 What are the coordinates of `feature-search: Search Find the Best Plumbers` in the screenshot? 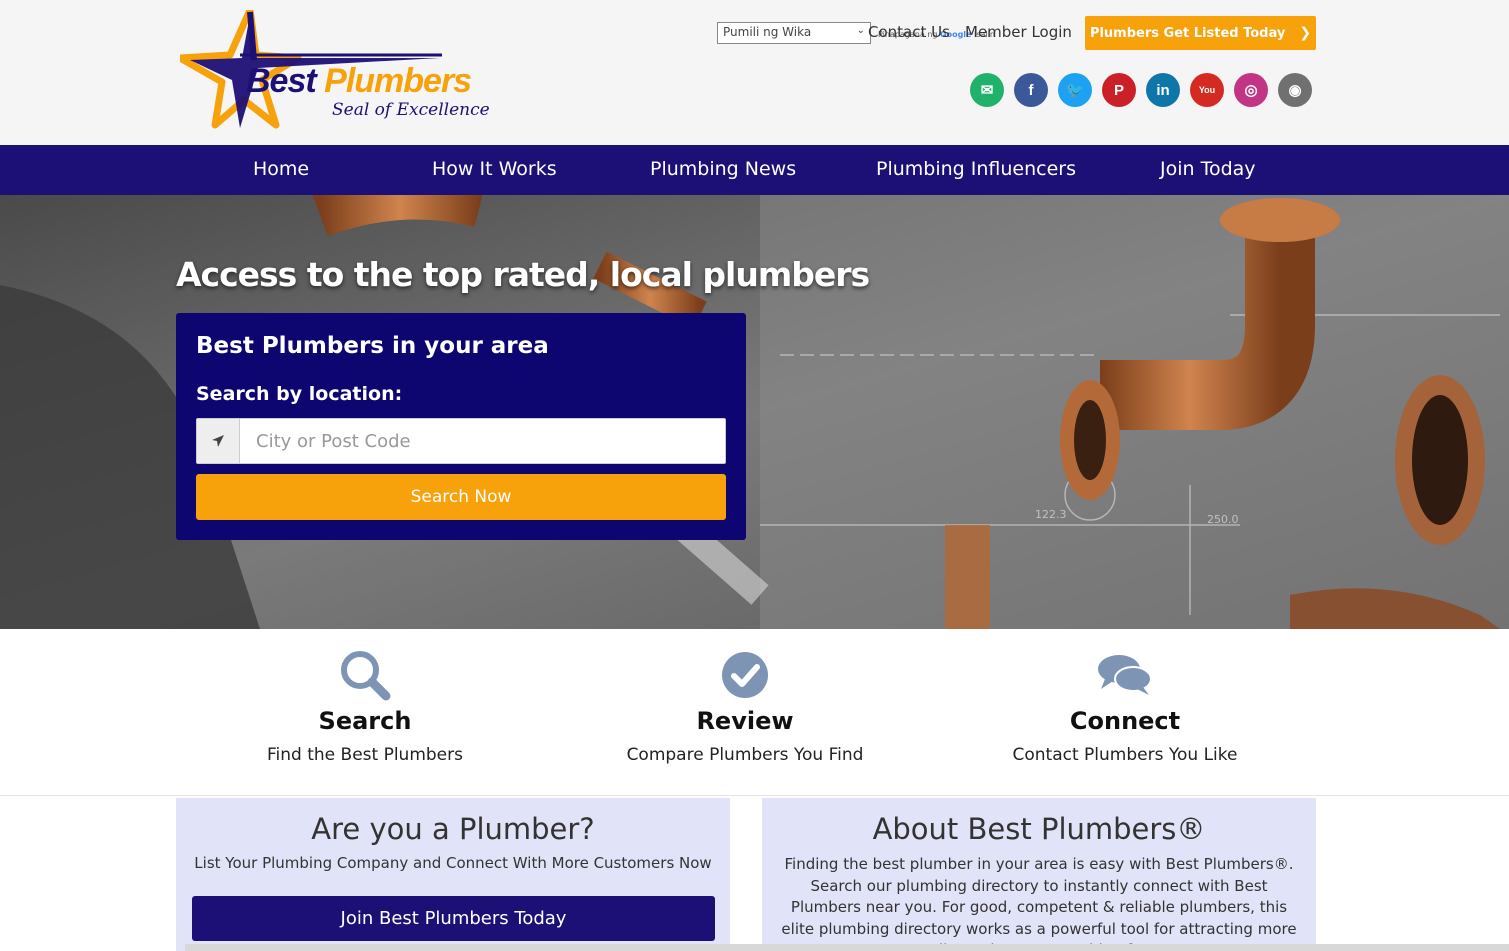 It's located at (365, 706).